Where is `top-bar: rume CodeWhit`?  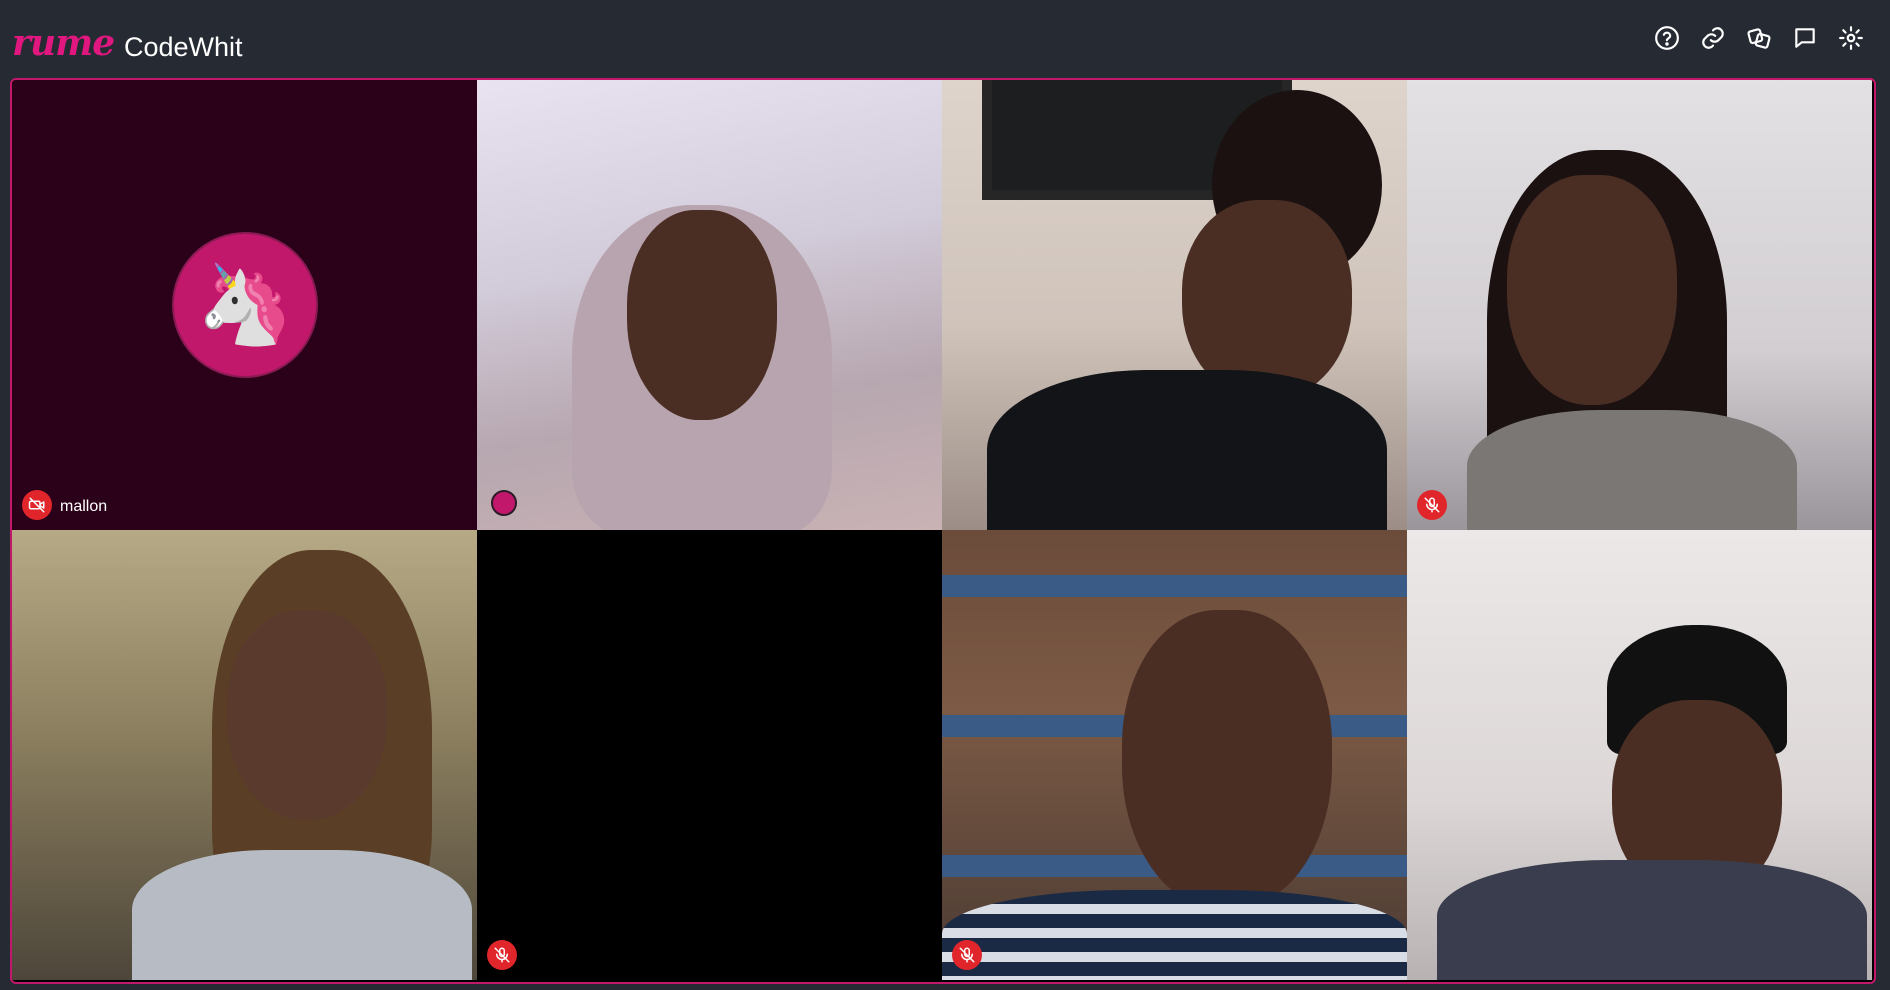 top-bar: rume CodeWhit is located at coordinates (945, 39).